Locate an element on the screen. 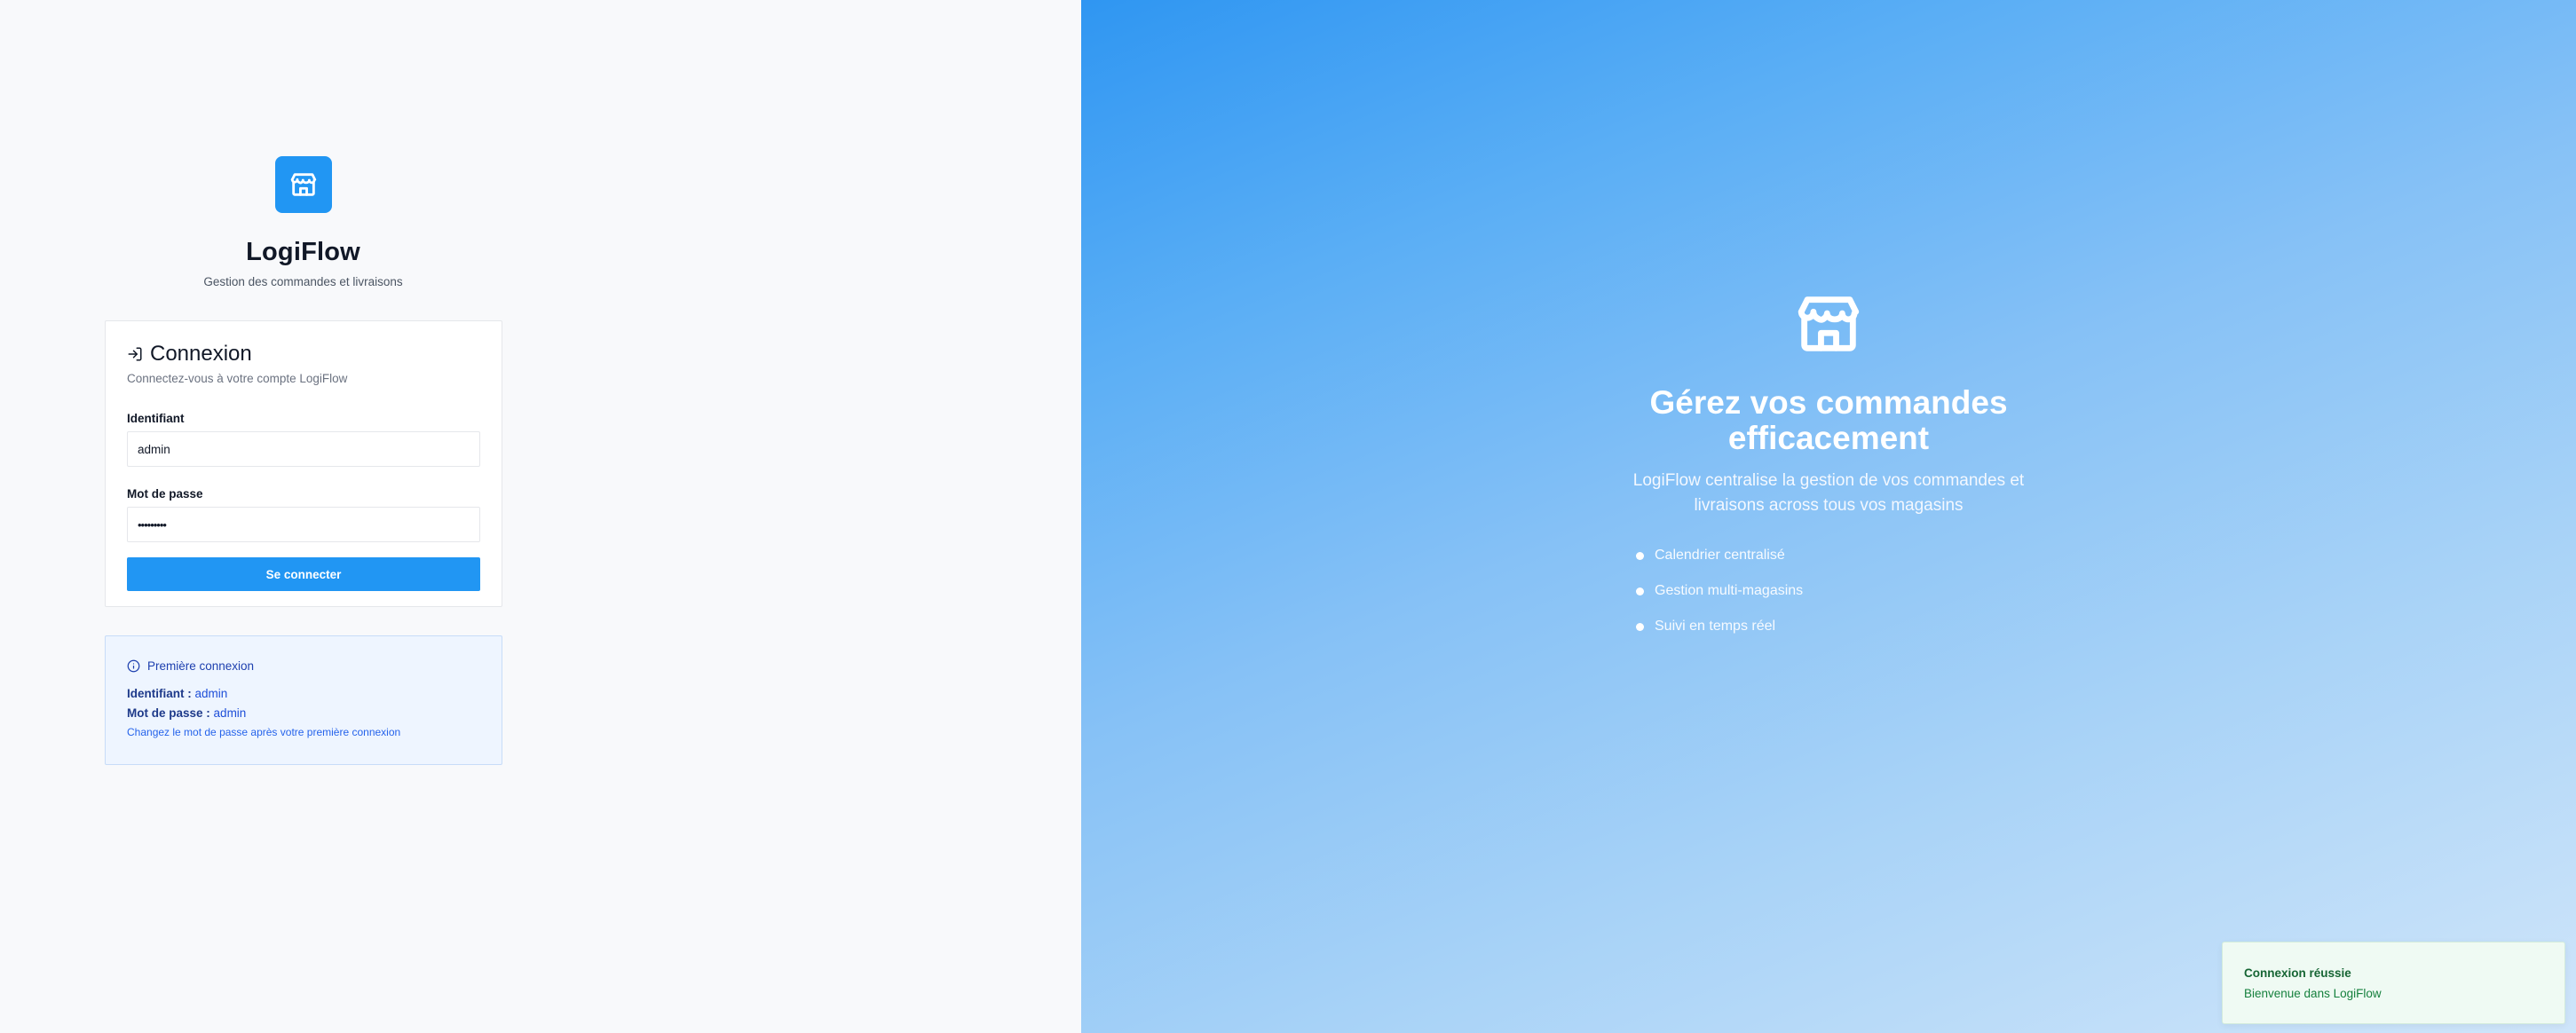  username-label: Identifiant is located at coordinates (156, 418).